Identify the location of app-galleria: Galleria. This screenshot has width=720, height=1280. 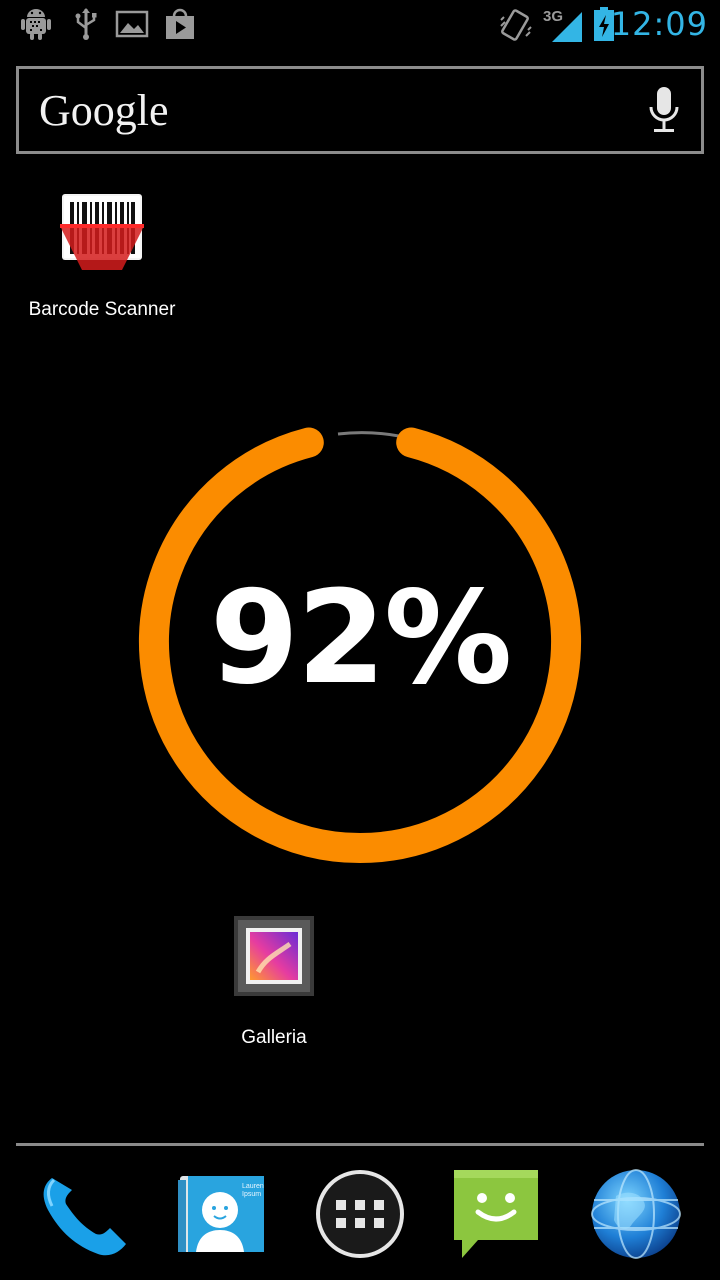
(274, 981).